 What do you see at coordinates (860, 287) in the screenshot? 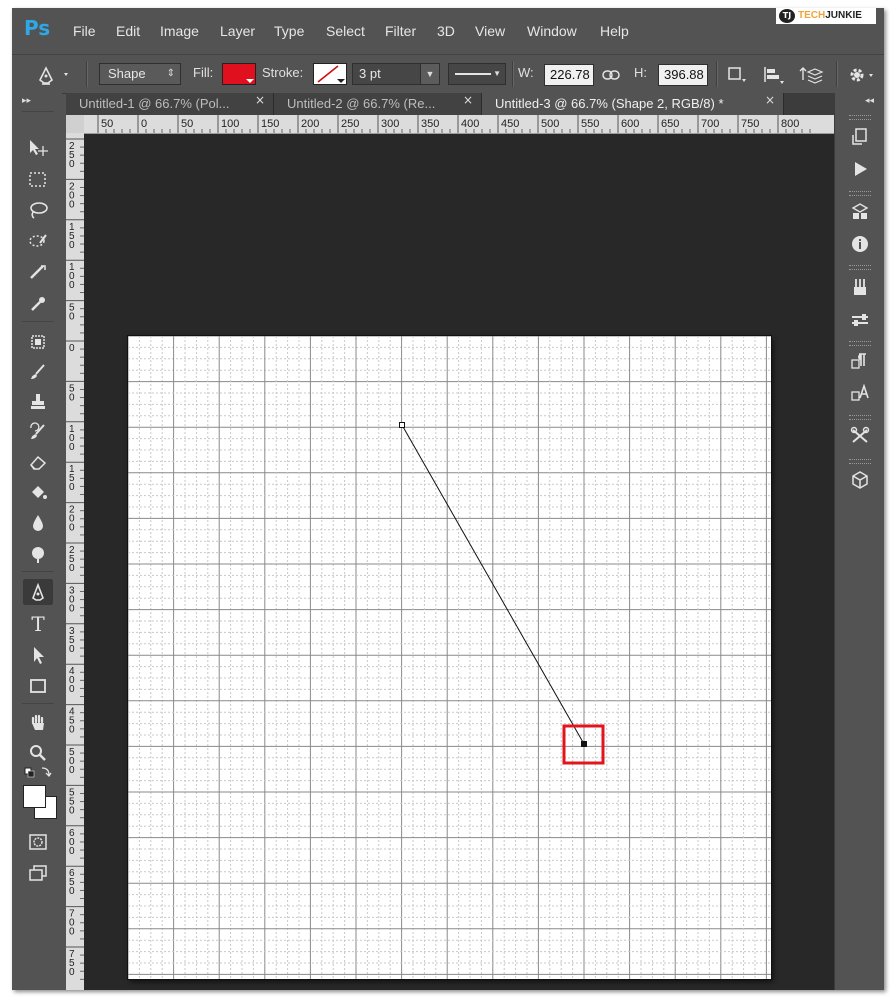
I see `brush-presets-icon` at bounding box center [860, 287].